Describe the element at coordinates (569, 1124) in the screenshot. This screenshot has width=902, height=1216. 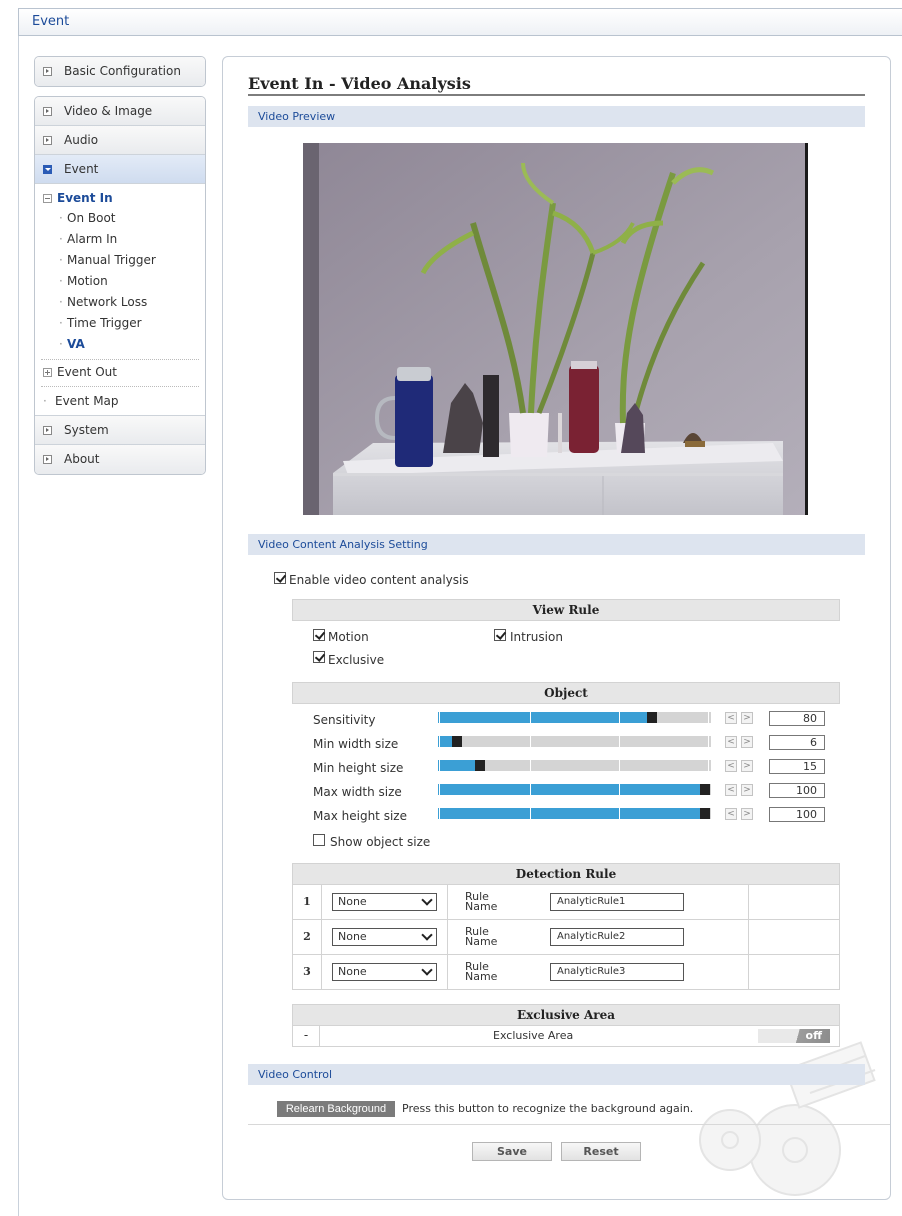
I see `divider` at that location.